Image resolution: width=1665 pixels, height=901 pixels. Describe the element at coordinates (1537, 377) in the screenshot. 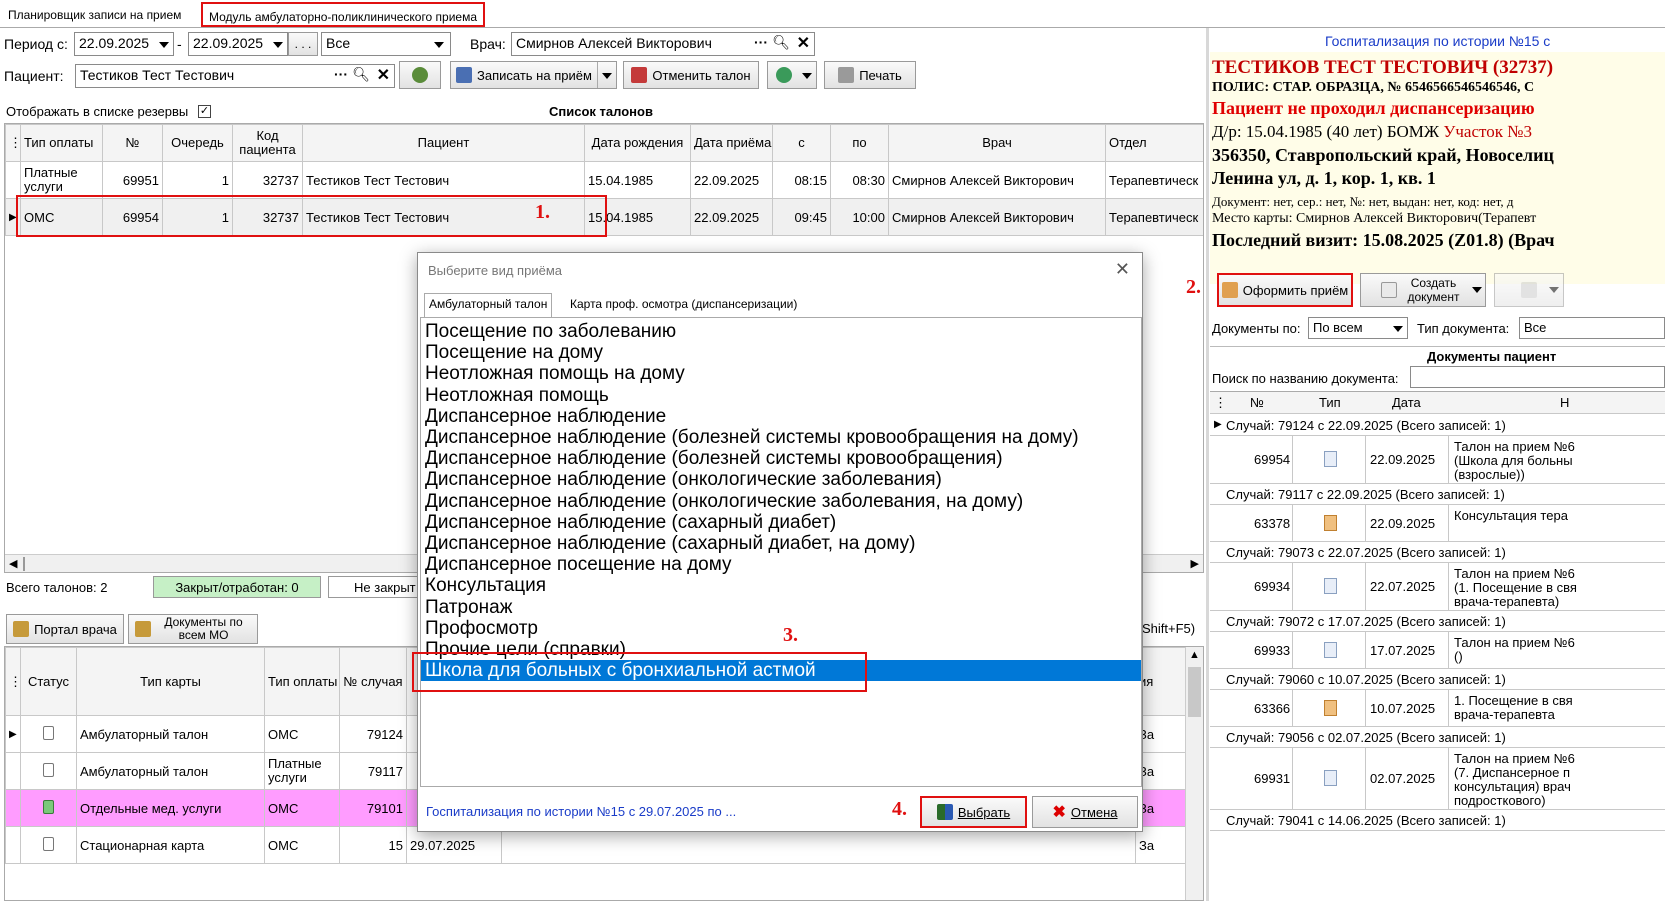

I see `doc-search-input` at that location.